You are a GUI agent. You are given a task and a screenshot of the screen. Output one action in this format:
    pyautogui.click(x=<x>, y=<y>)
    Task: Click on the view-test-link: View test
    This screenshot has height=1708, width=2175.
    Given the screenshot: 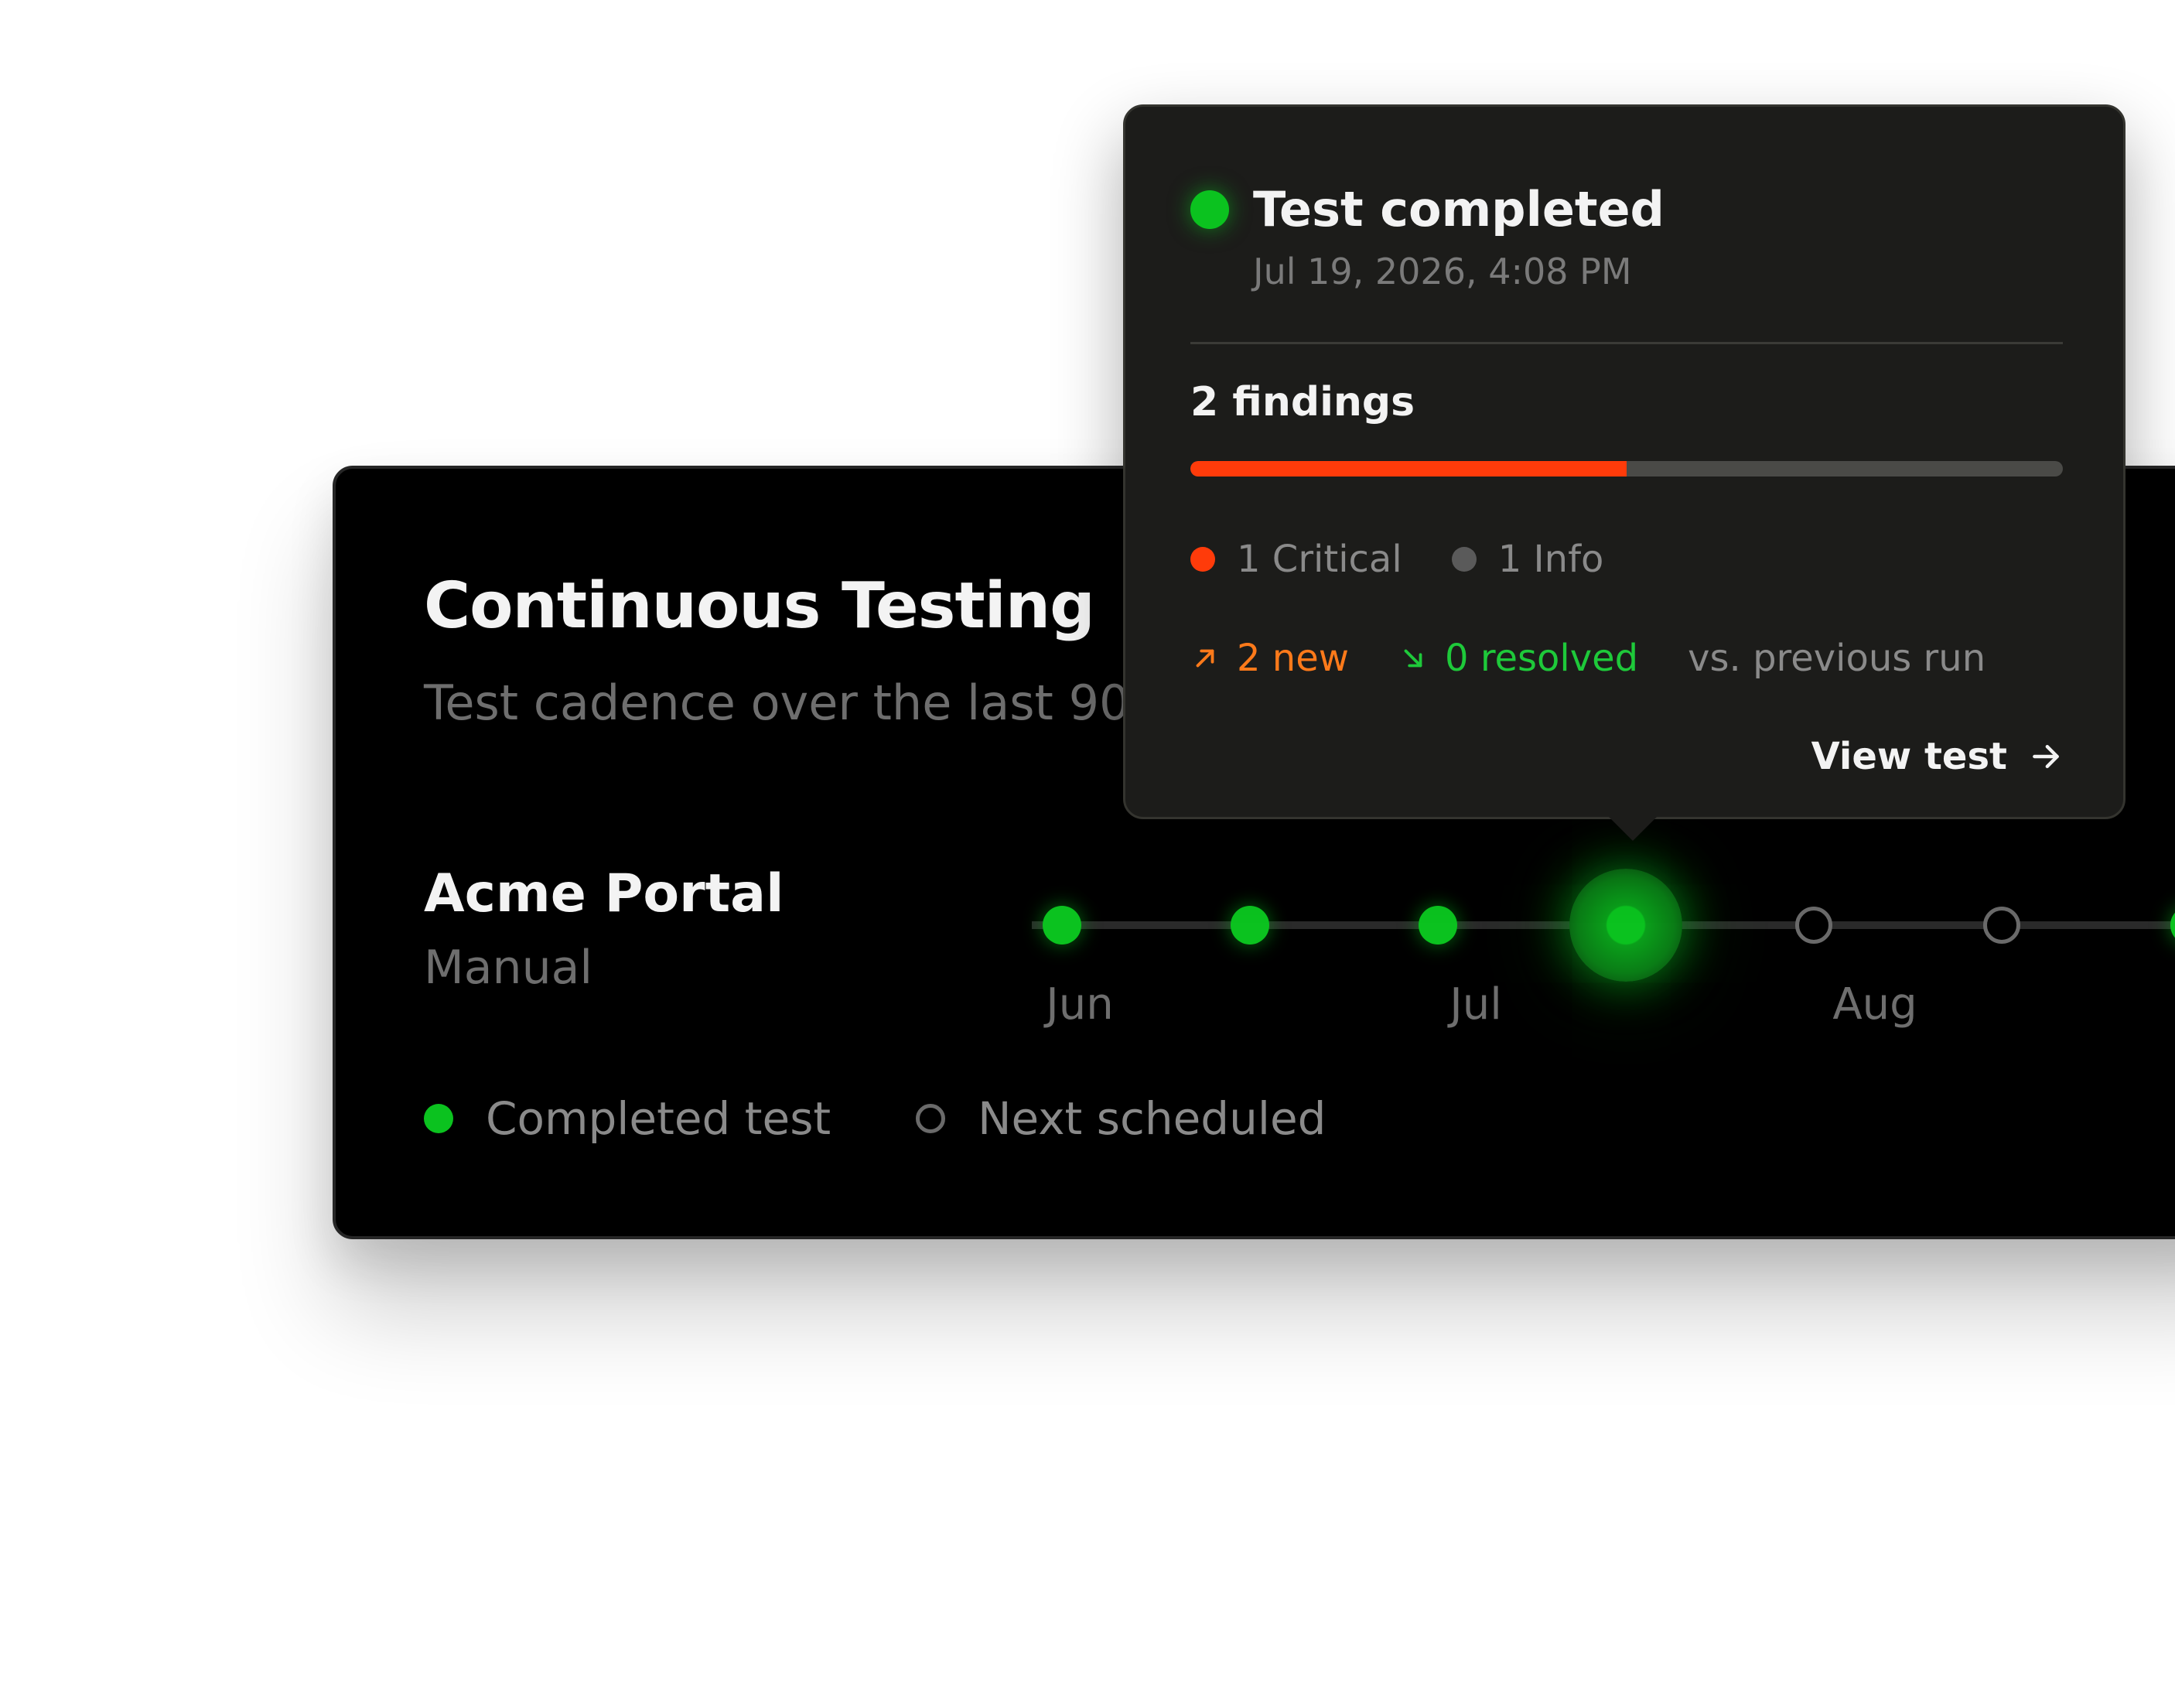 What is the action you would take?
    pyautogui.click(x=1937, y=756)
    